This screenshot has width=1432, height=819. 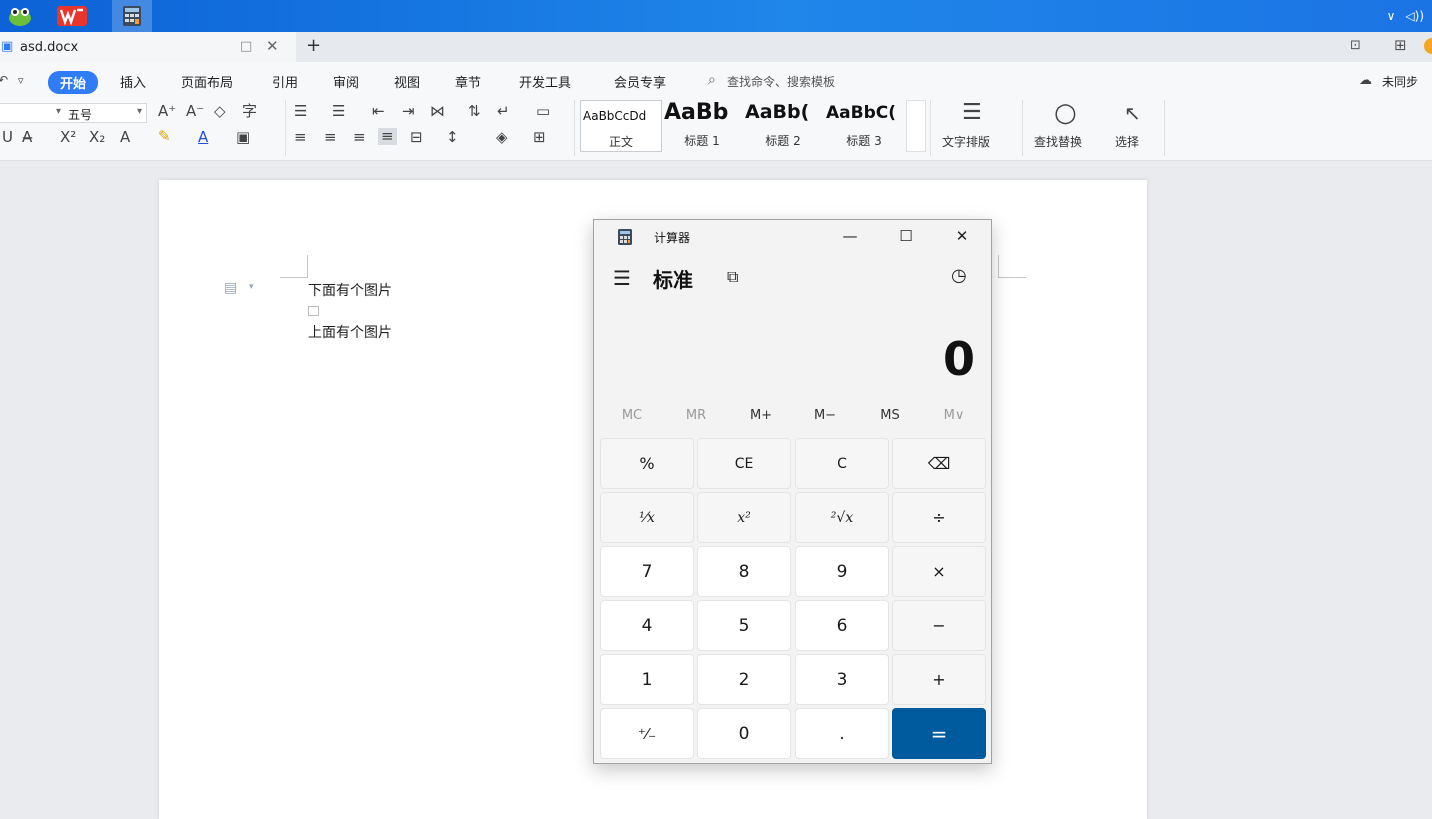 I want to click on clear-format-icon: ◇, so click(x=220, y=111).